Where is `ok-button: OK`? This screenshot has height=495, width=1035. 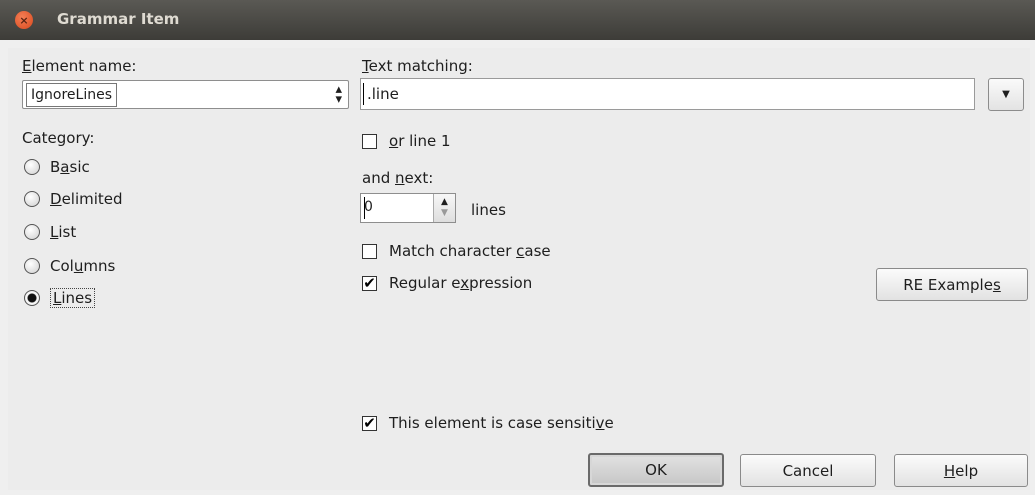 ok-button: OK is located at coordinates (656, 470).